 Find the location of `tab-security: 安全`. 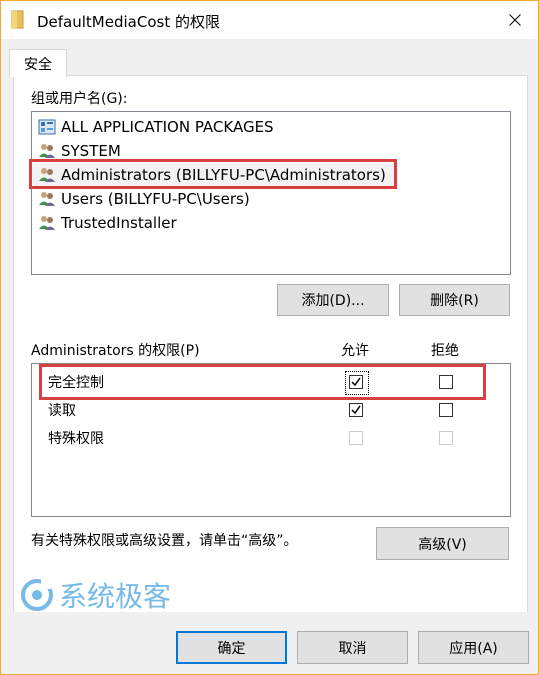

tab-security: 安全 is located at coordinates (38, 63).